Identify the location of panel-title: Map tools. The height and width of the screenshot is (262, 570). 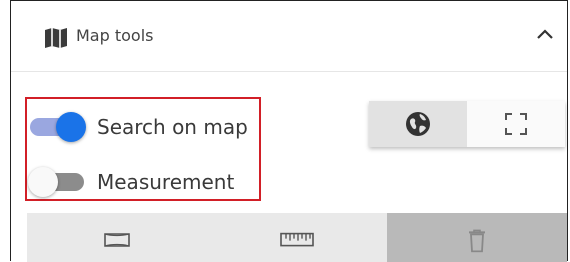
(115, 35).